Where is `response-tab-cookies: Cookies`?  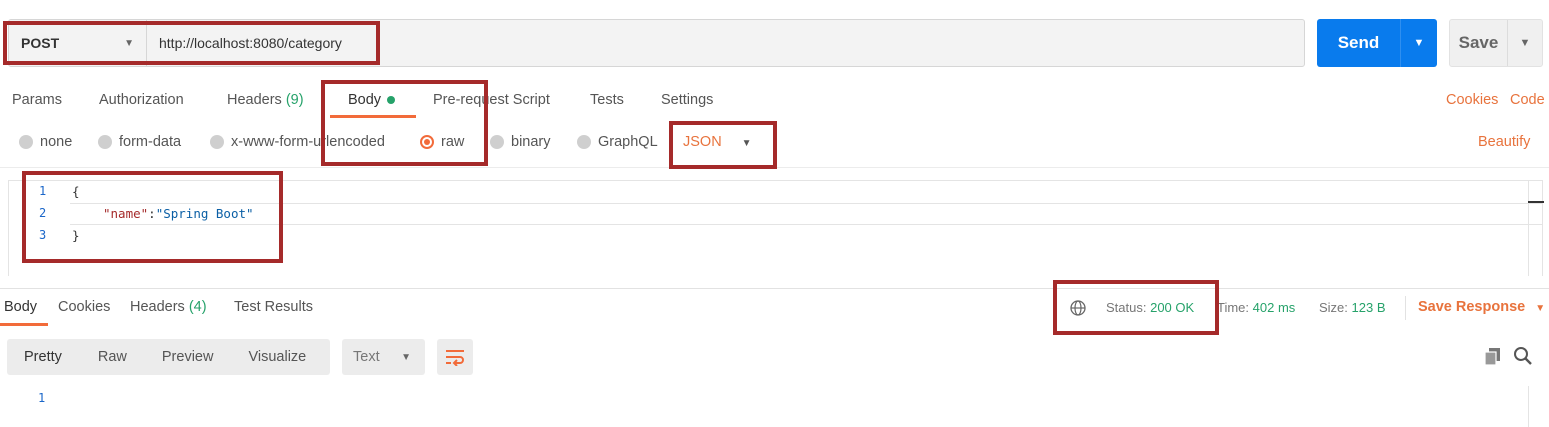
response-tab-cookies: Cookies is located at coordinates (84, 307).